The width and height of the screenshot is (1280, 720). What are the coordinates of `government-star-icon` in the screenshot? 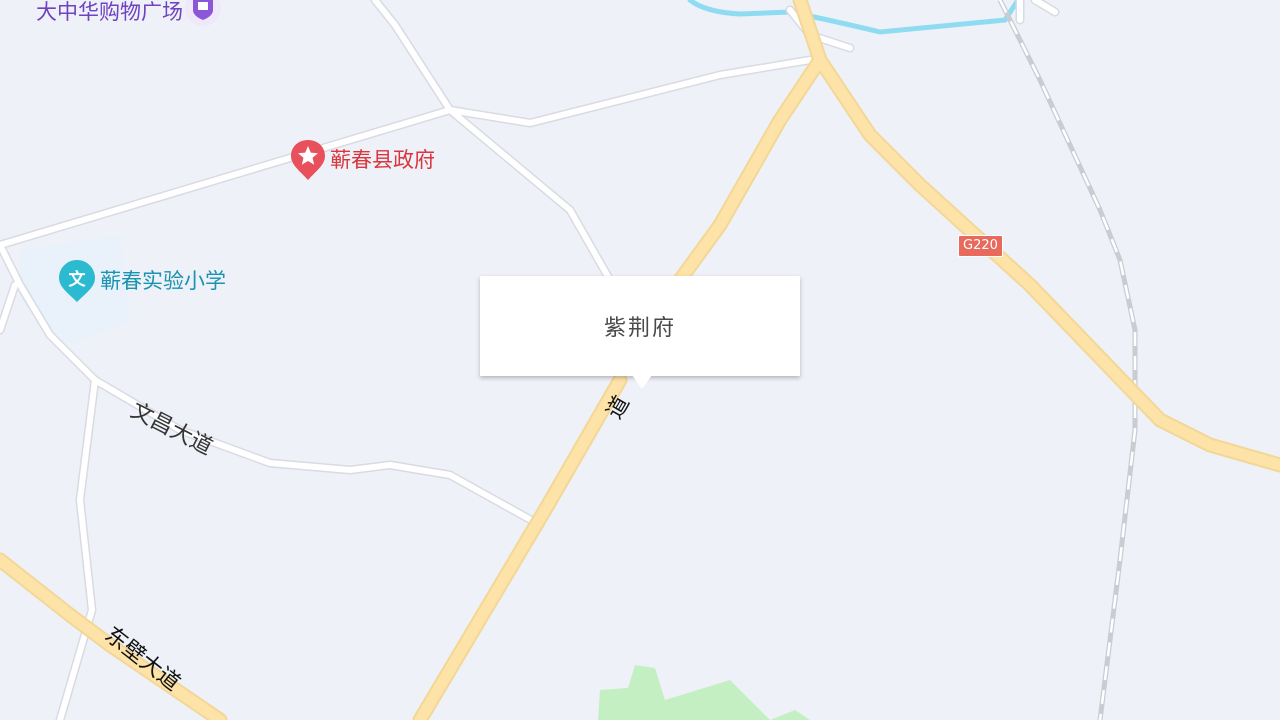 It's located at (308, 160).